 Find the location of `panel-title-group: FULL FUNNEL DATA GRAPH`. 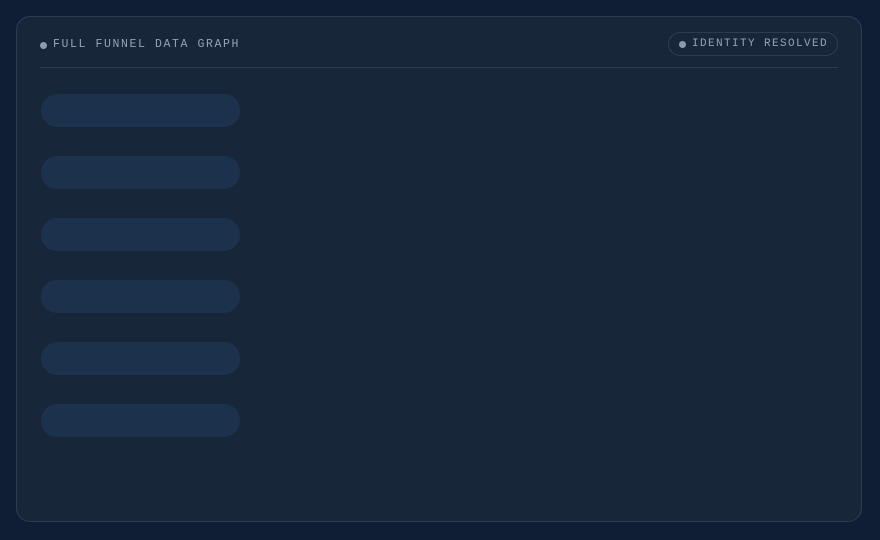

panel-title-group: FULL FUNNEL DATA GRAPH is located at coordinates (140, 45).